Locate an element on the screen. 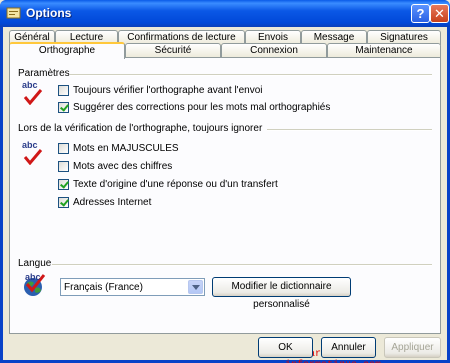 This screenshot has width=450, height=363. option-mots-chiffres: Mots avec des chiffres is located at coordinates (115, 166).